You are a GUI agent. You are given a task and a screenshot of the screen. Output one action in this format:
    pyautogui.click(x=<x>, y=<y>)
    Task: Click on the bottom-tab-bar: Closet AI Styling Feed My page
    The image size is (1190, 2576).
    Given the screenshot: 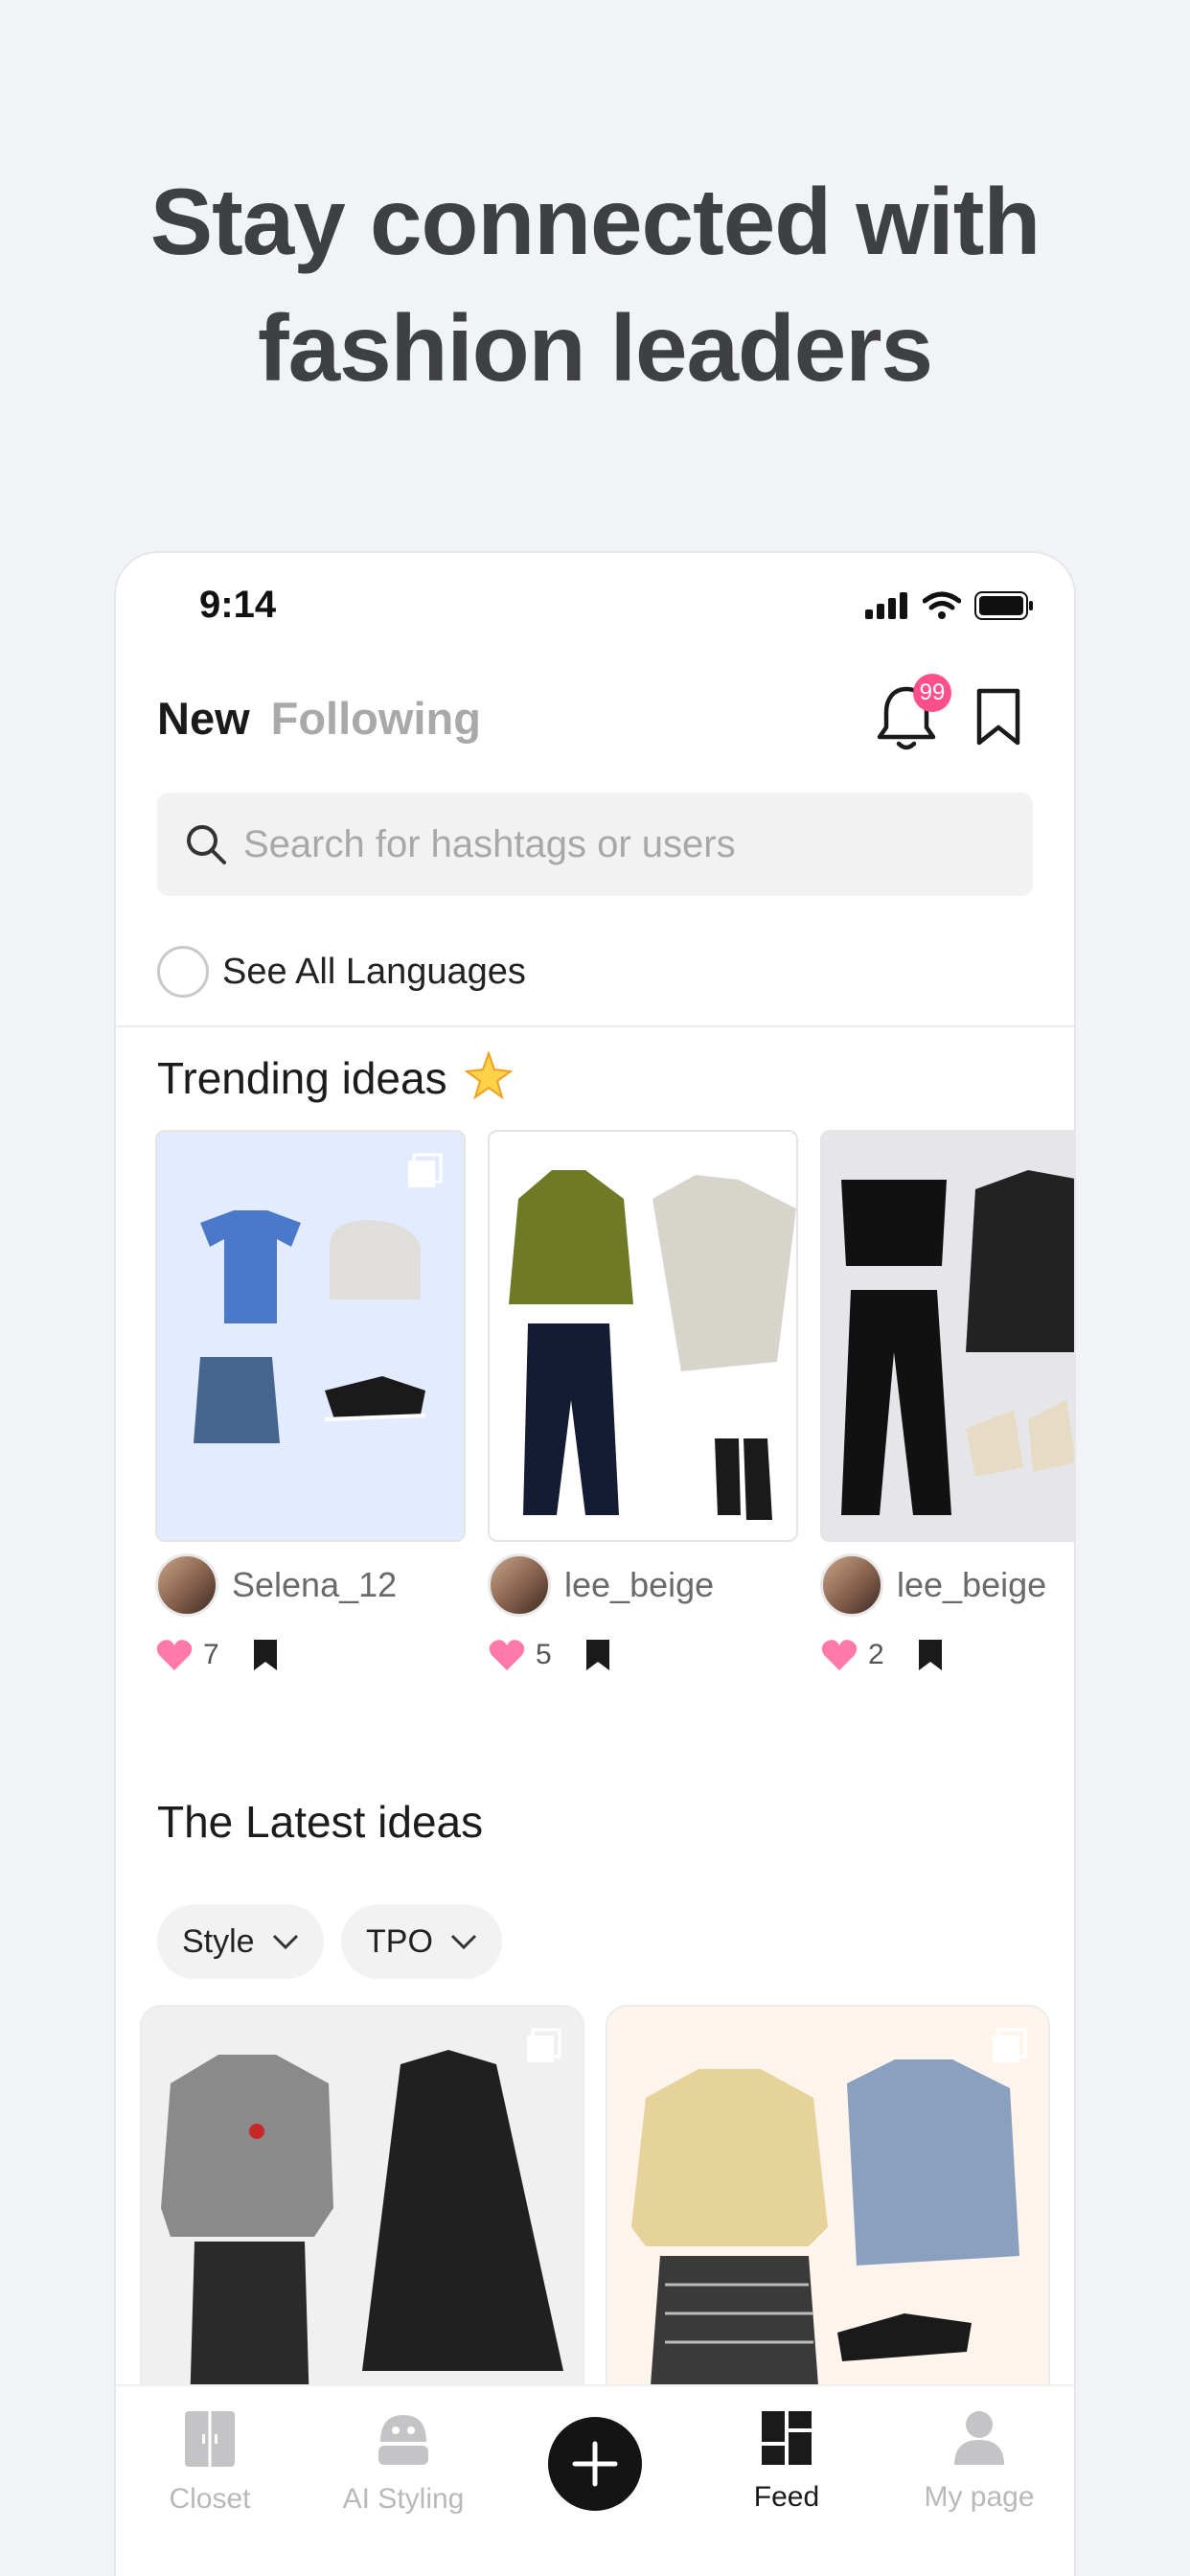 What is the action you would take?
    pyautogui.click(x=595, y=2480)
    